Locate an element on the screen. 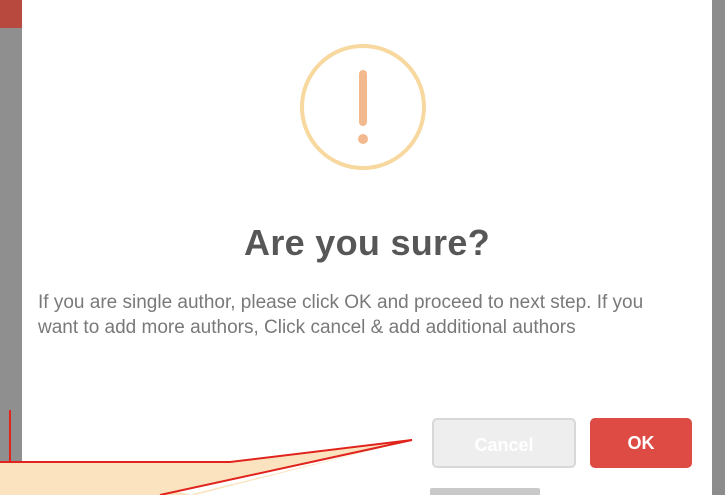  ok-button: OK is located at coordinates (641, 443).